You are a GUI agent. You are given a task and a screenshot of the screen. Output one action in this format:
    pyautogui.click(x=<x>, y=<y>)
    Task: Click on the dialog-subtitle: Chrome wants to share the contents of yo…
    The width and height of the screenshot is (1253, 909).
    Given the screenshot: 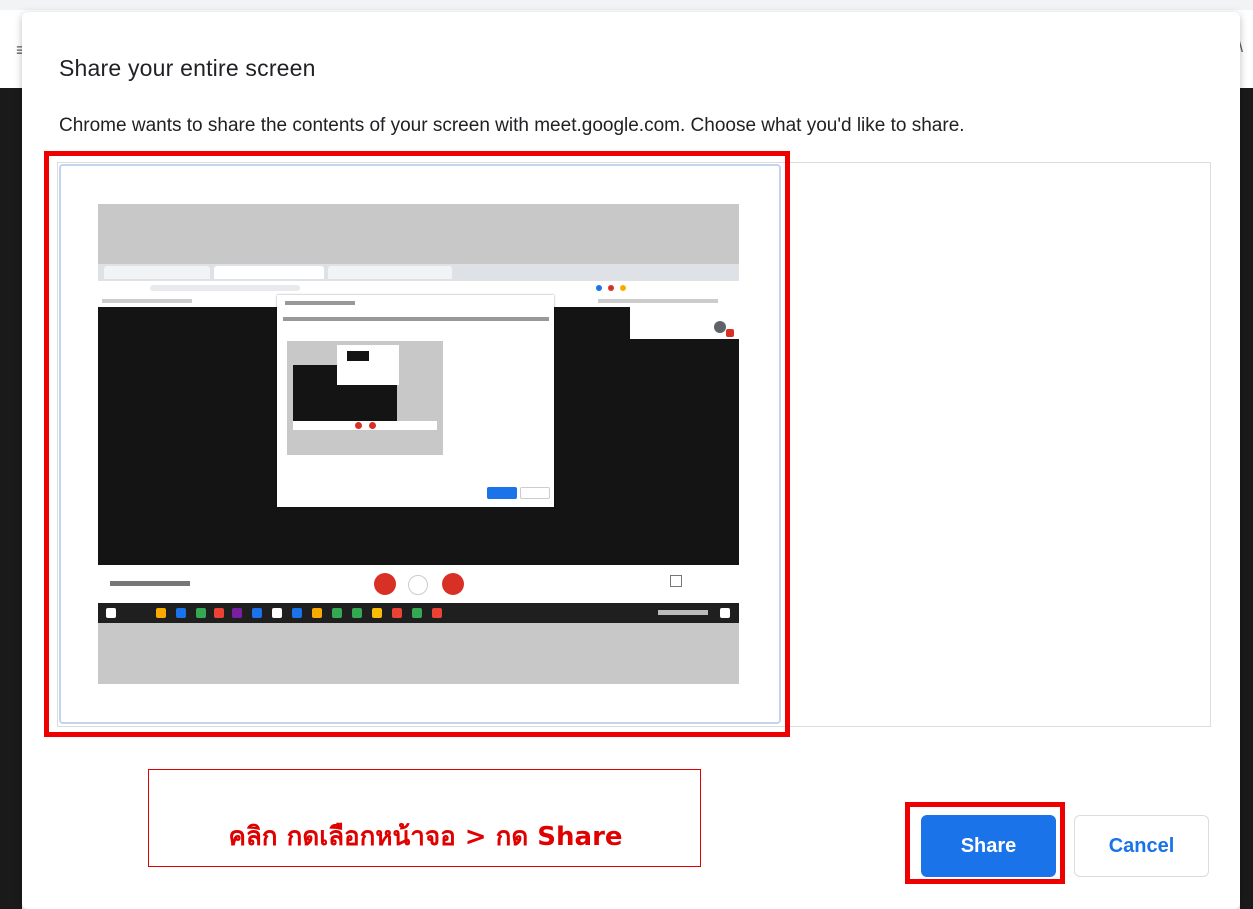 What is the action you would take?
    pyautogui.click(x=512, y=125)
    